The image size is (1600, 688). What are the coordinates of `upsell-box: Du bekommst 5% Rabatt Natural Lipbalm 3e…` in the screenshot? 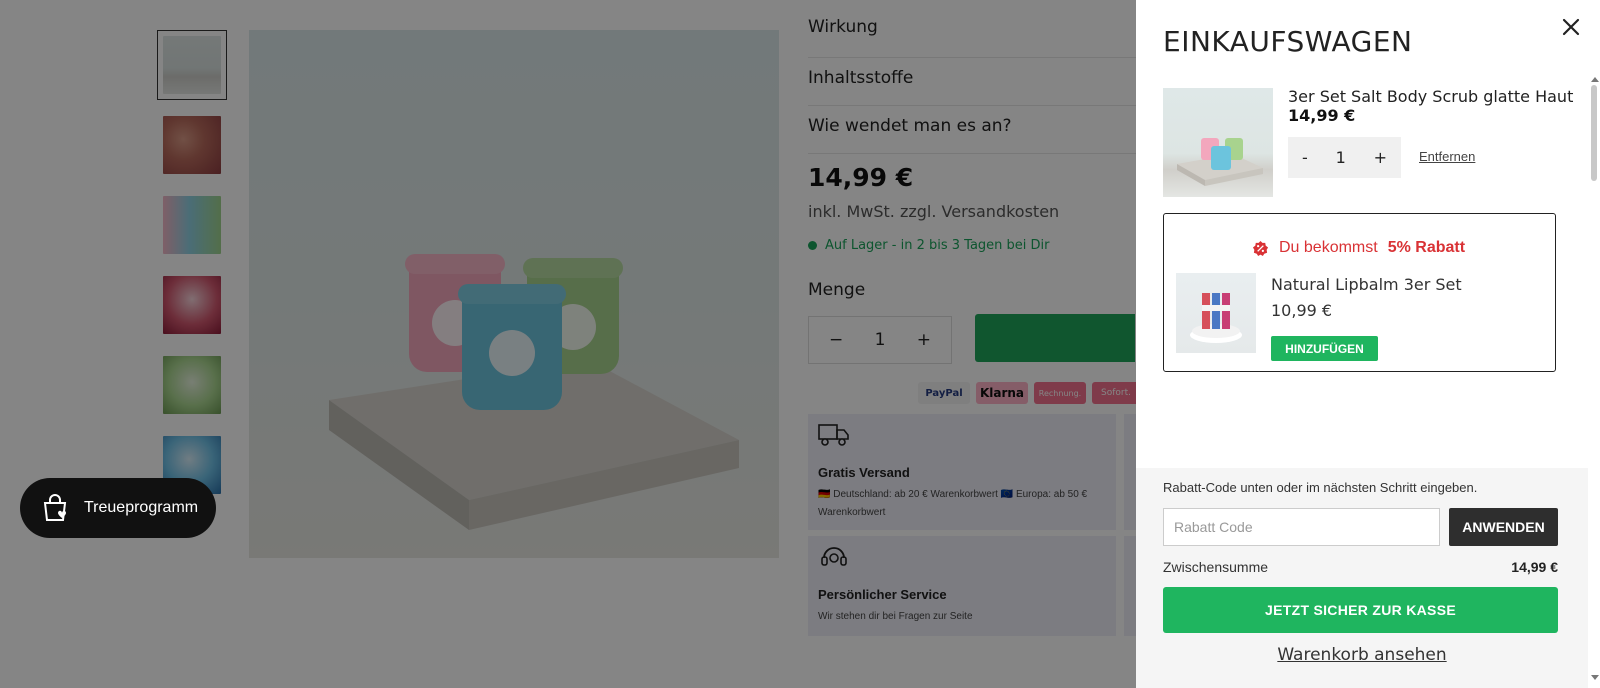 It's located at (1359, 292).